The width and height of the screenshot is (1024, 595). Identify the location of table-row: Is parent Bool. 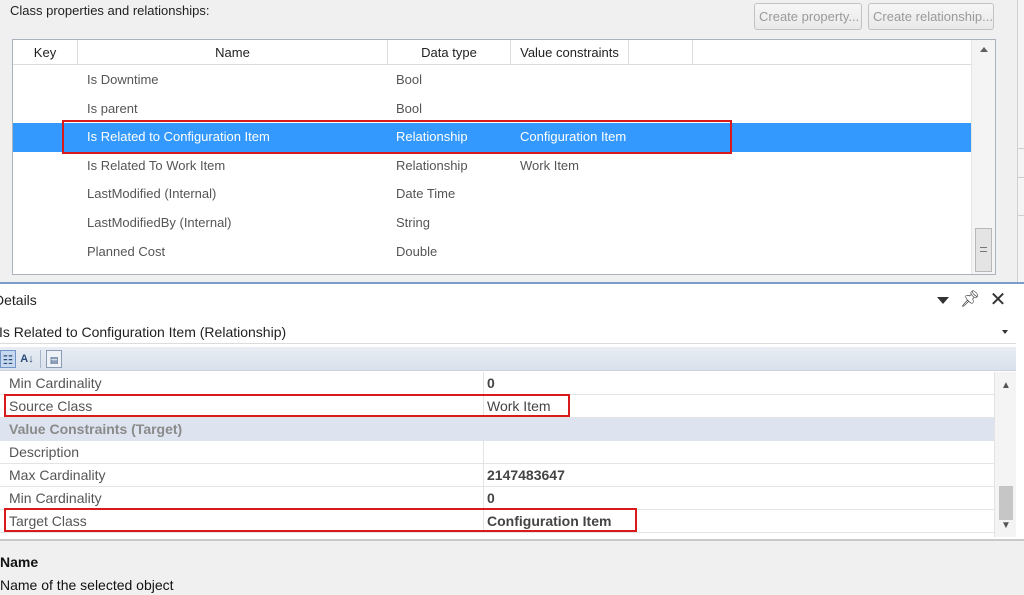
(492, 109).